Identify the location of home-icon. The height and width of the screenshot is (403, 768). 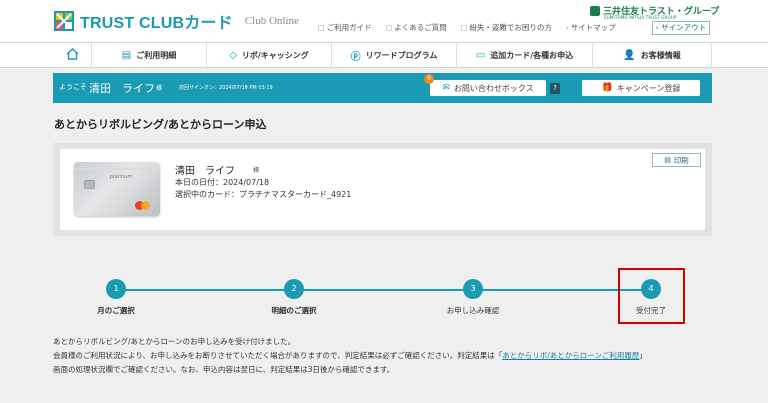
(72, 55).